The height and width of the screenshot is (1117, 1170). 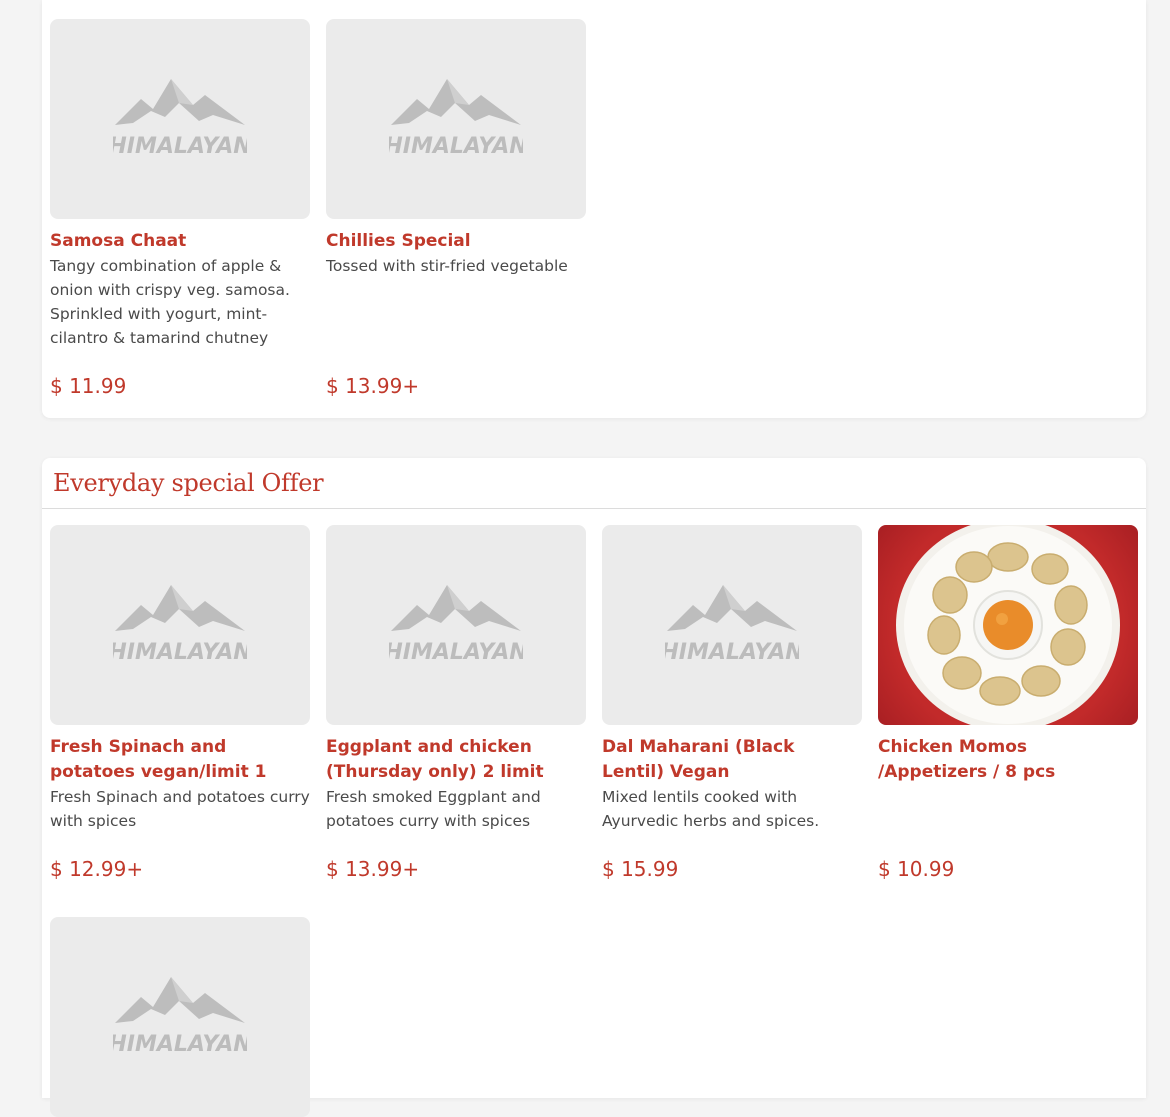 What do you see at coordinates (88, 386) in the screenshot?
I see `item-price: $ 11.99` at bounding box center [88, 386].